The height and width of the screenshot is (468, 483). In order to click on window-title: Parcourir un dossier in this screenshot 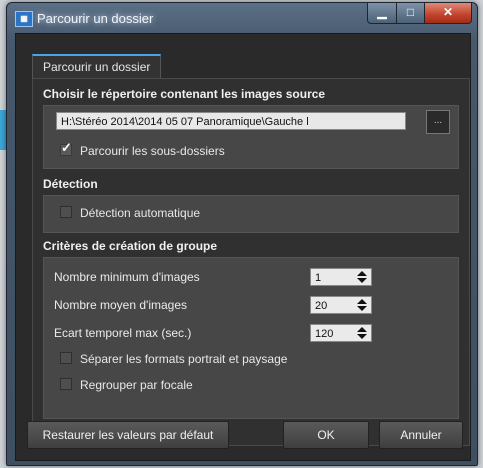, I will do `click(95, 18)`.